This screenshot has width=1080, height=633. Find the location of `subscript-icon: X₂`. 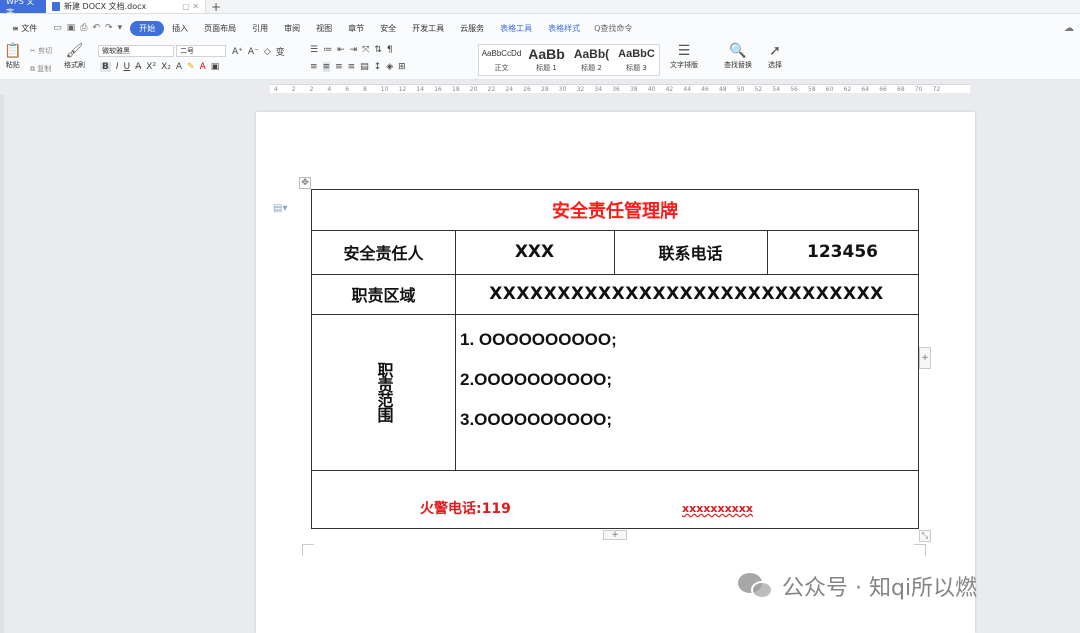

subscript-icon: X₂ is located at coordinates (166, 67).